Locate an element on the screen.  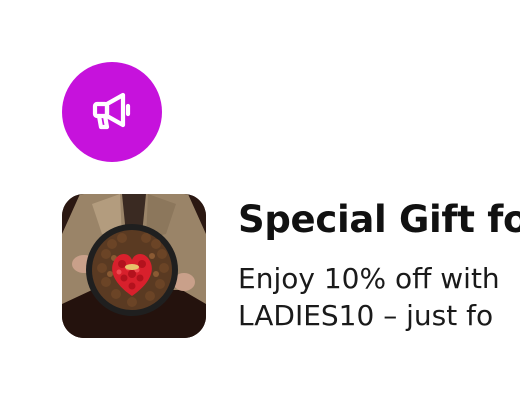
gift-box-image is located at coordinates (134, 266).